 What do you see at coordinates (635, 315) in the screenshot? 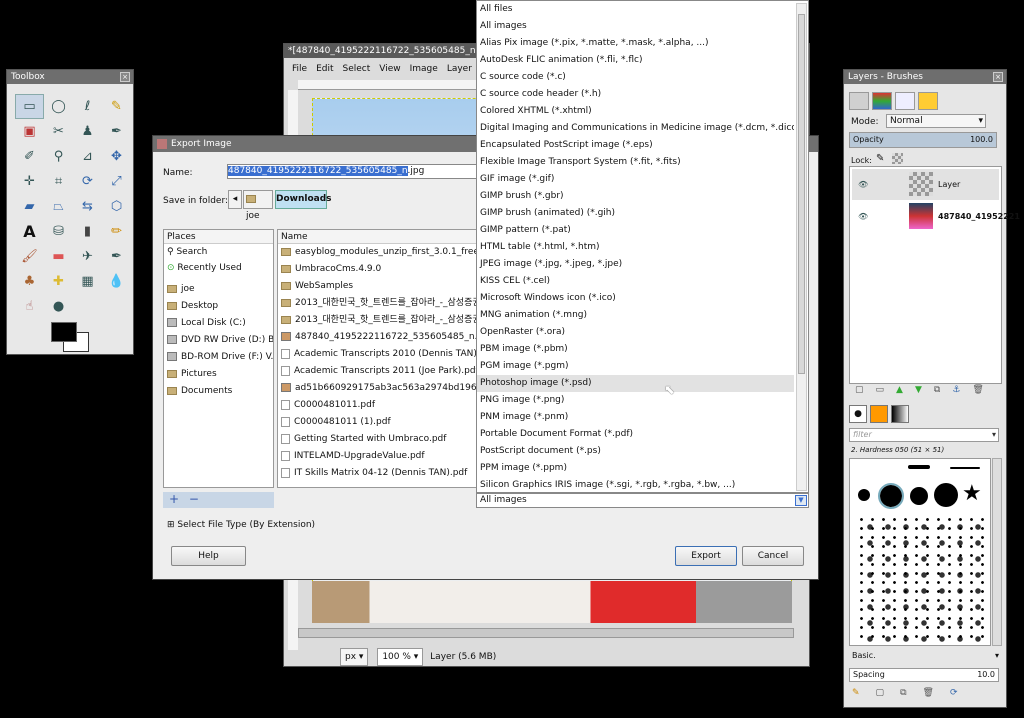
I see `filetype-option: MNG animation (*.mng)` at bounding box center [635, 315].